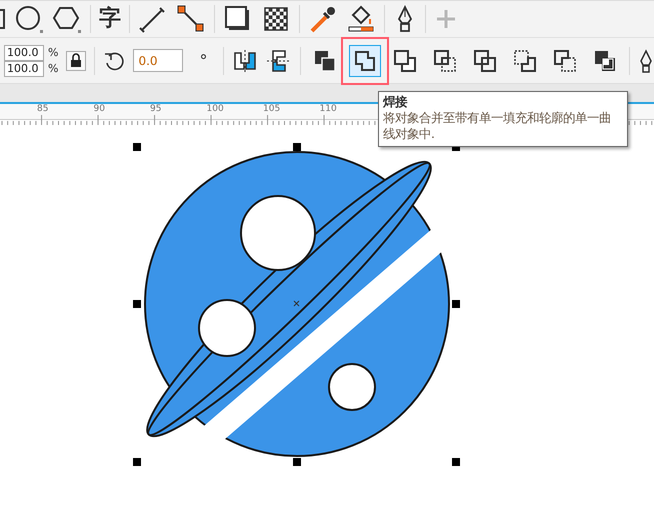 This screenshot has height=512, width=654. I want to click on pen-nib-icon, so click(646, 61).